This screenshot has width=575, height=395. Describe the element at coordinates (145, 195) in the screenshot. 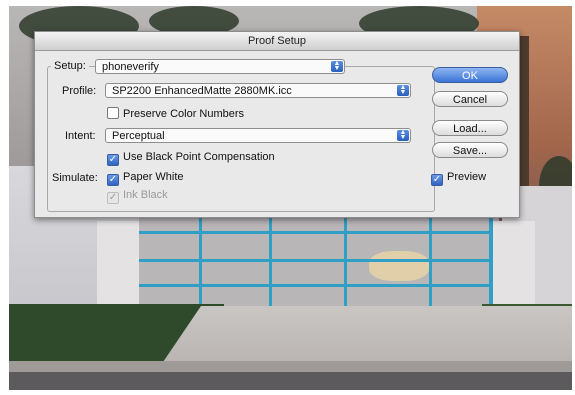

I see `ink-black-label: Ink Black` at that location.